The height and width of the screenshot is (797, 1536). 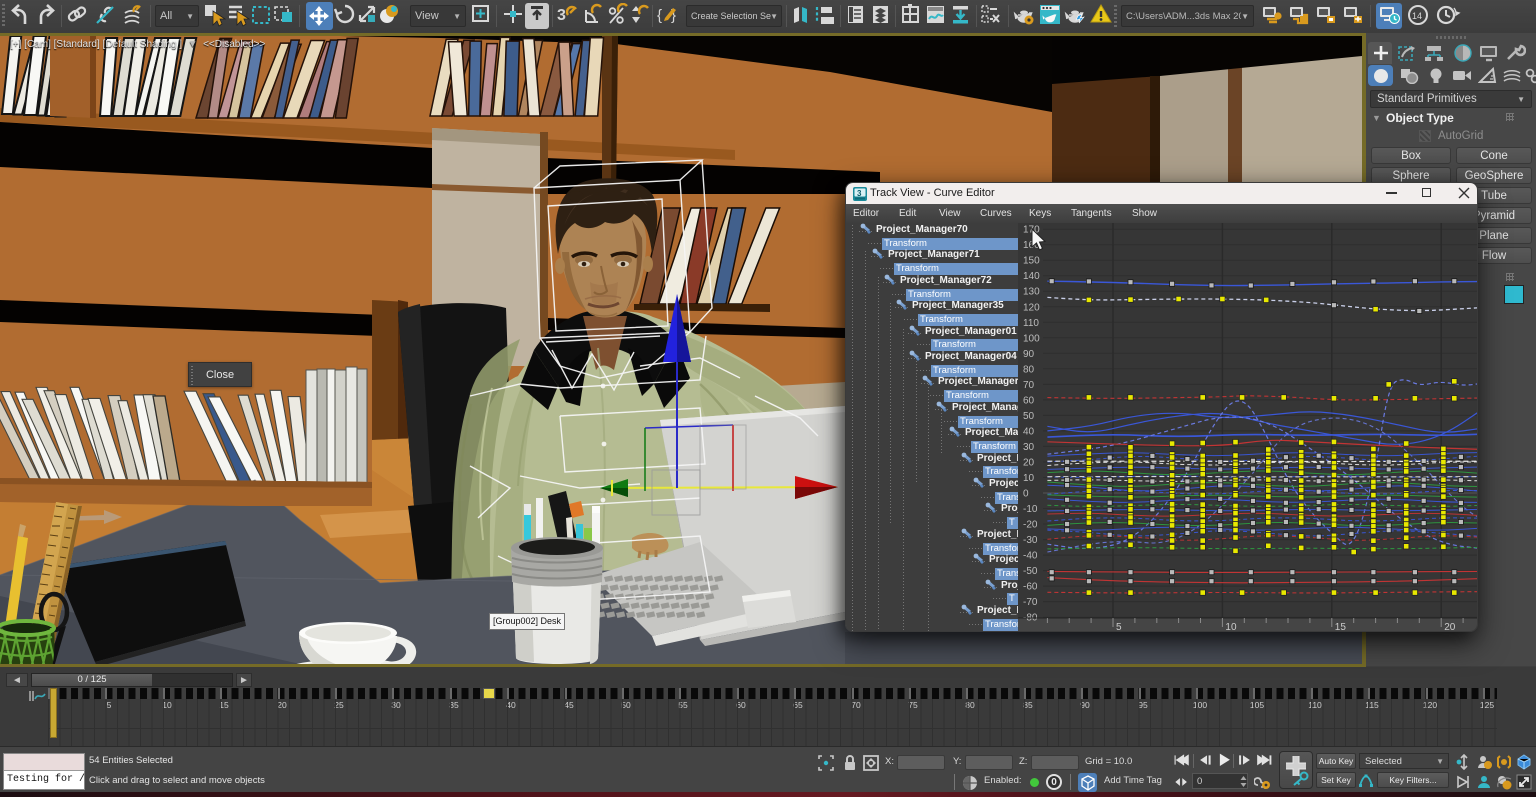 What do you see at coordinates (1029, 354) in the screenshot?
I see `svg-text: 90` at bounding box center [1029, 354].